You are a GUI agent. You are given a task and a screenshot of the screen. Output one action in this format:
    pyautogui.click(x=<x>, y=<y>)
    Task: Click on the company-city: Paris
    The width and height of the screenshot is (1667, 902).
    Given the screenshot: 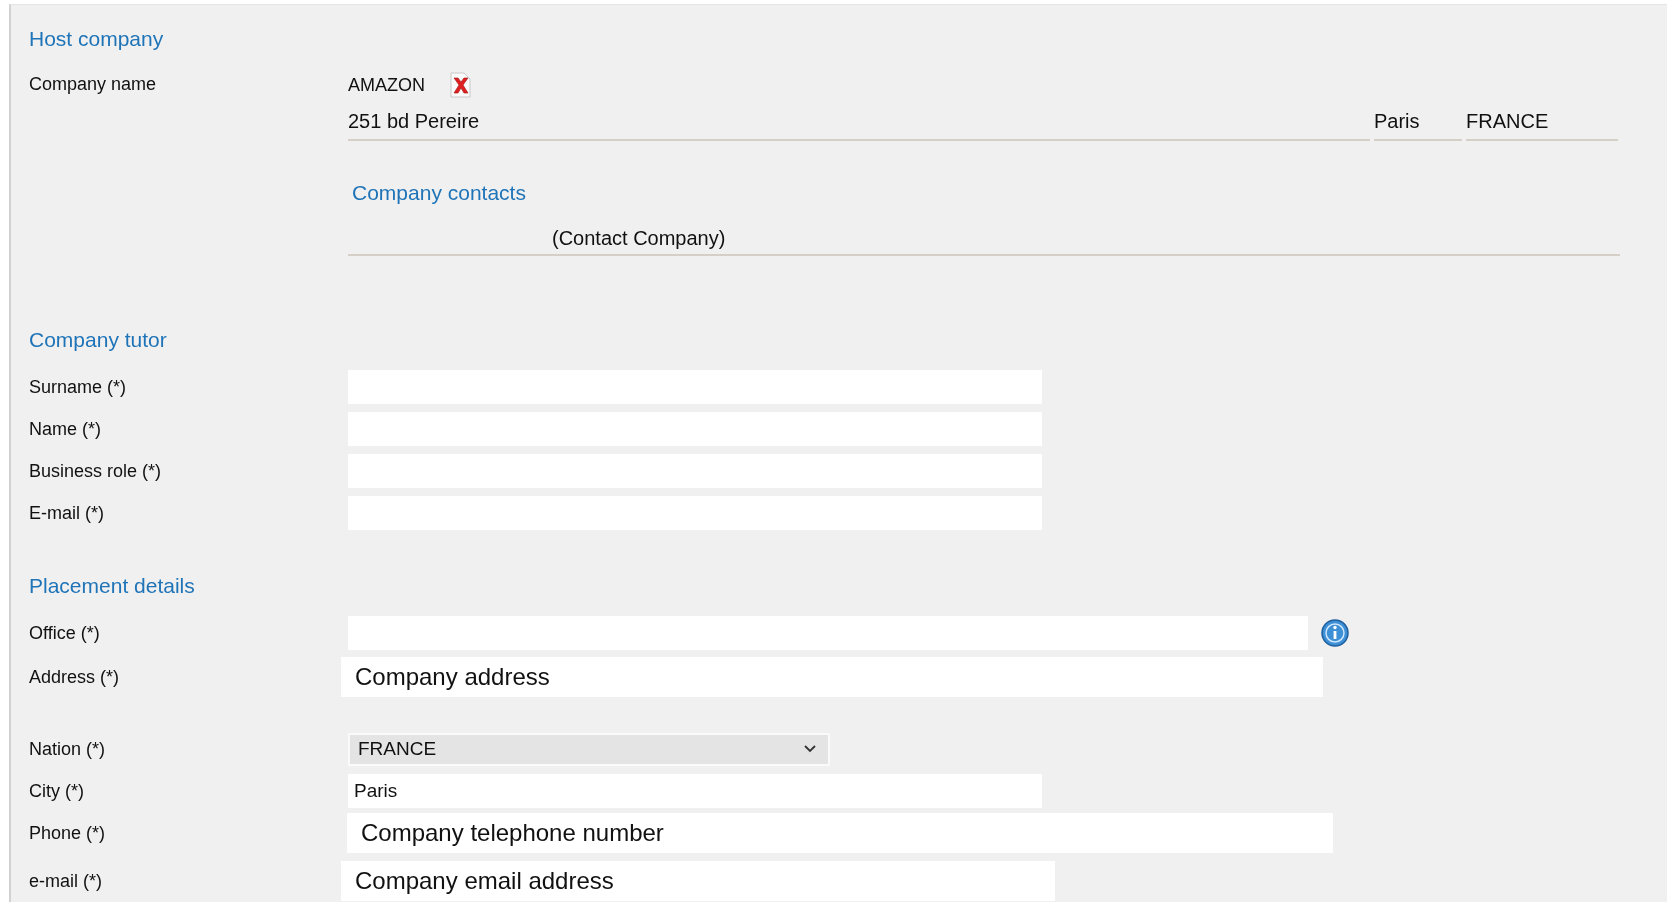 What is the action you would take?
    pyautogui.click(x=1418, y=125)
    